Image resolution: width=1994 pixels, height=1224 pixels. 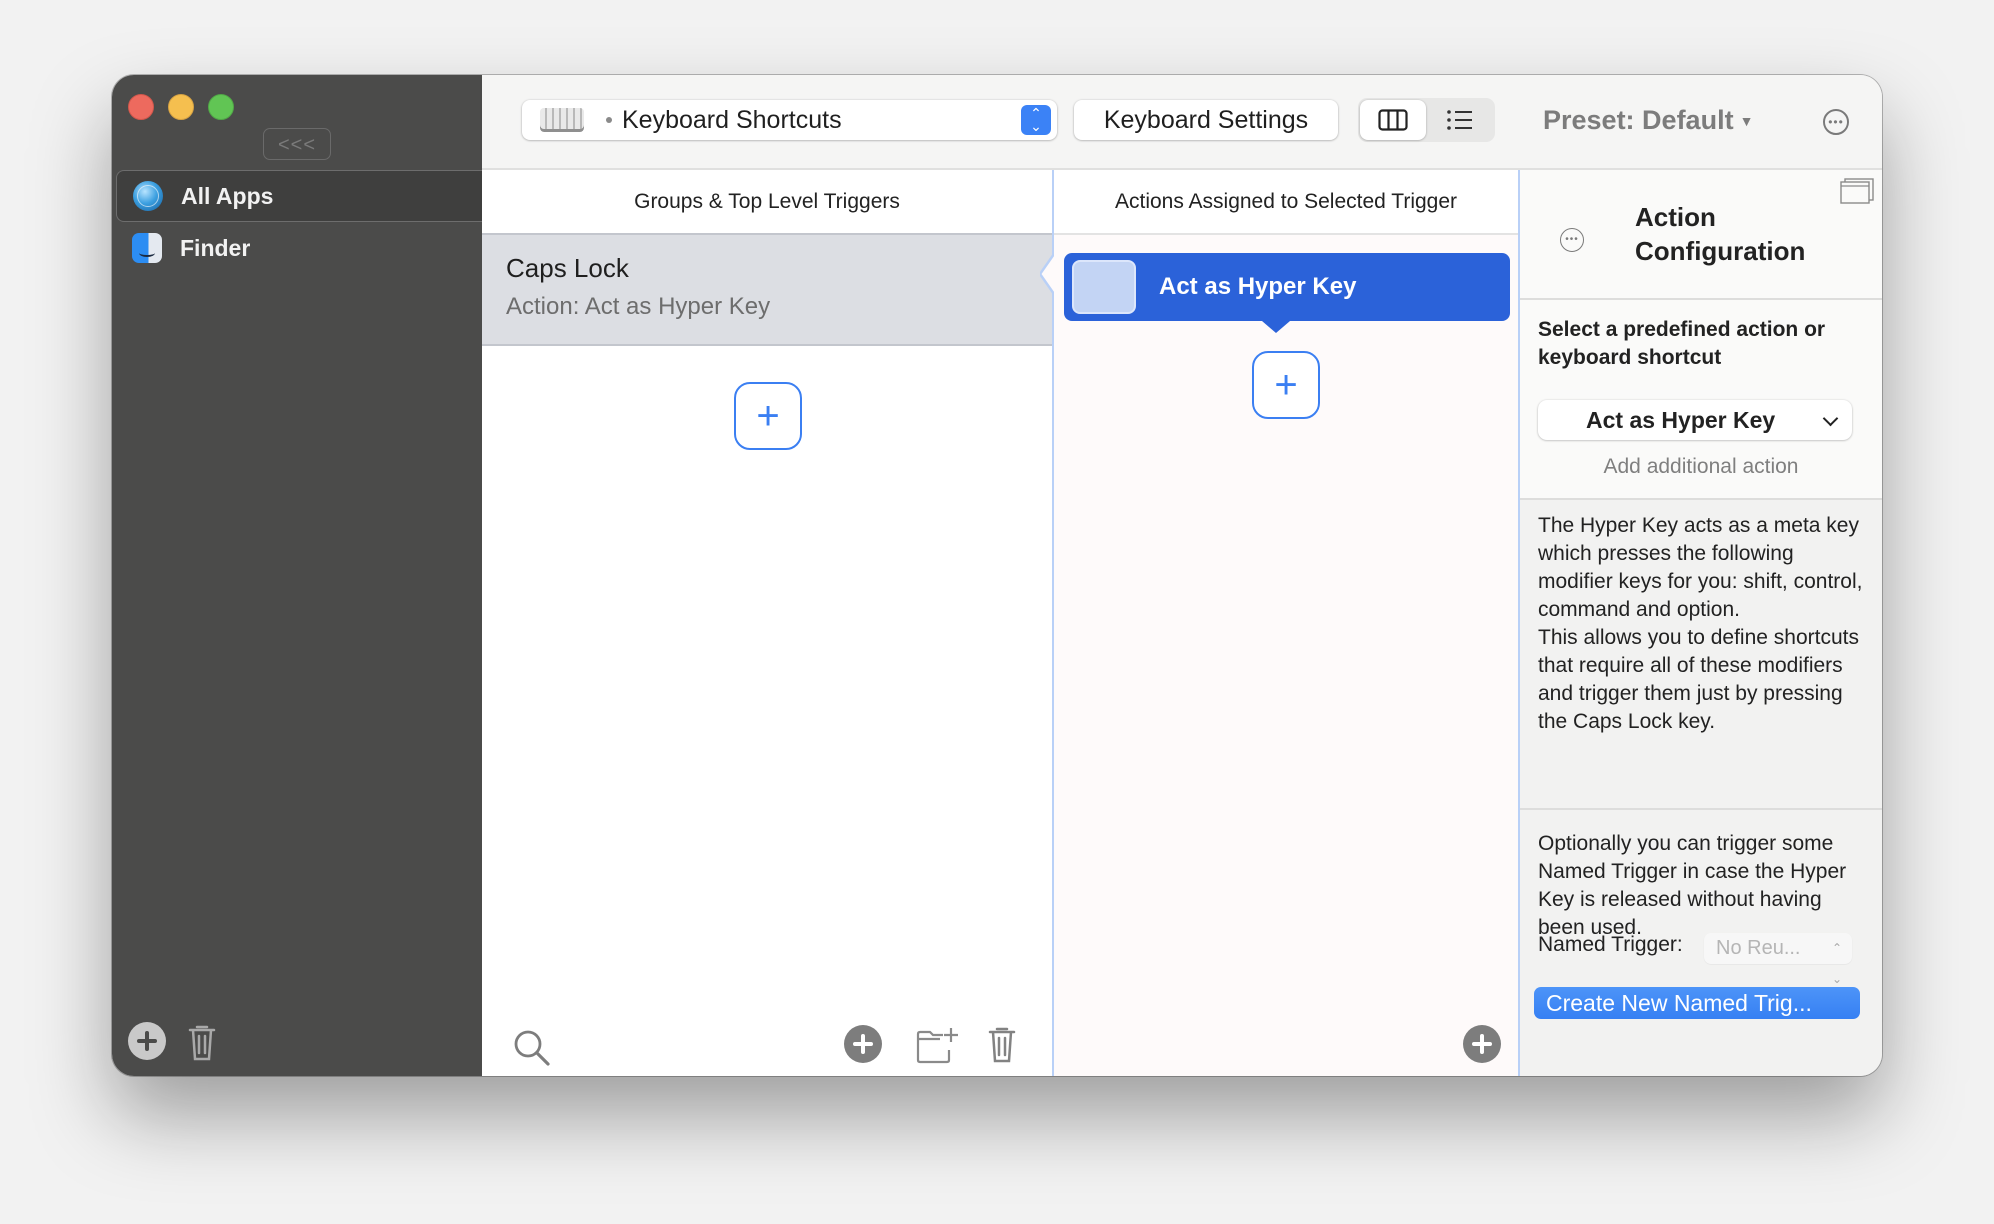 I want to click on search-button, so click(x=532, y=1050).